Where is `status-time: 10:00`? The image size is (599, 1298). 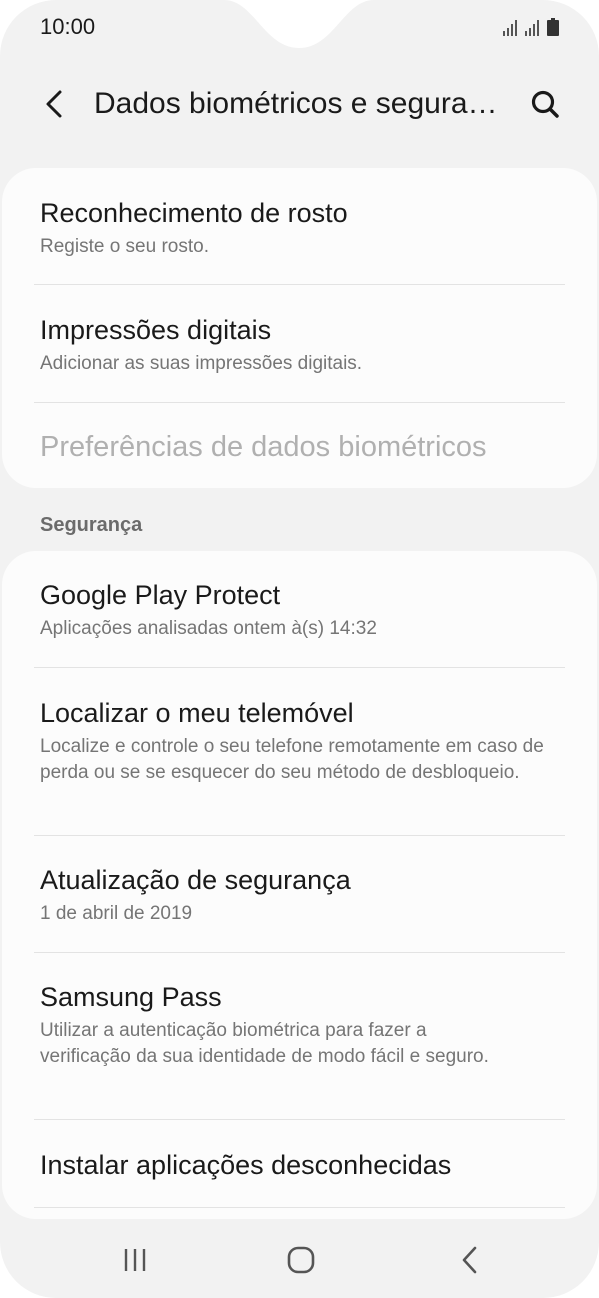
status-time: 10:00 is located at coordinates (68, 26).